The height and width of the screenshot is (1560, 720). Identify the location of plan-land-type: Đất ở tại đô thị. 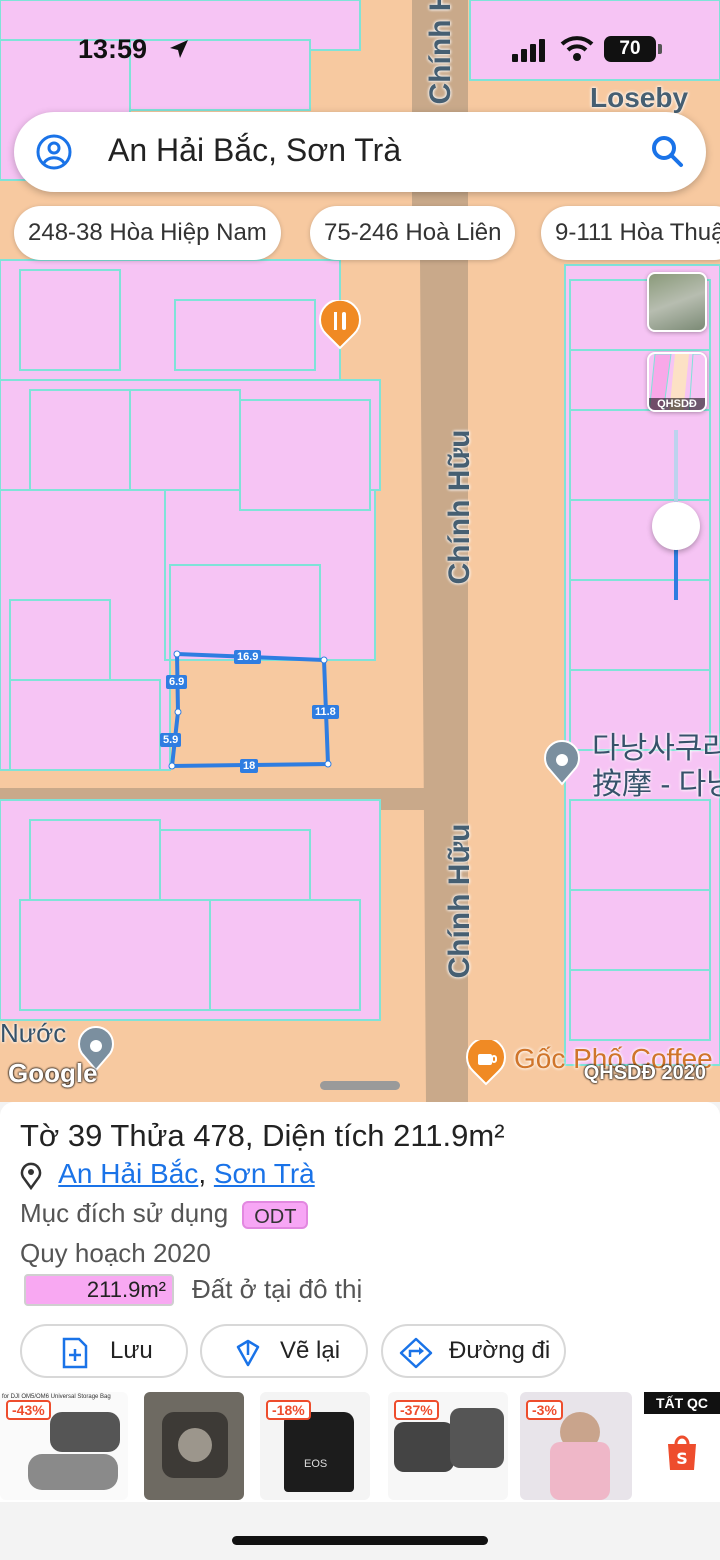
(277, 1289).